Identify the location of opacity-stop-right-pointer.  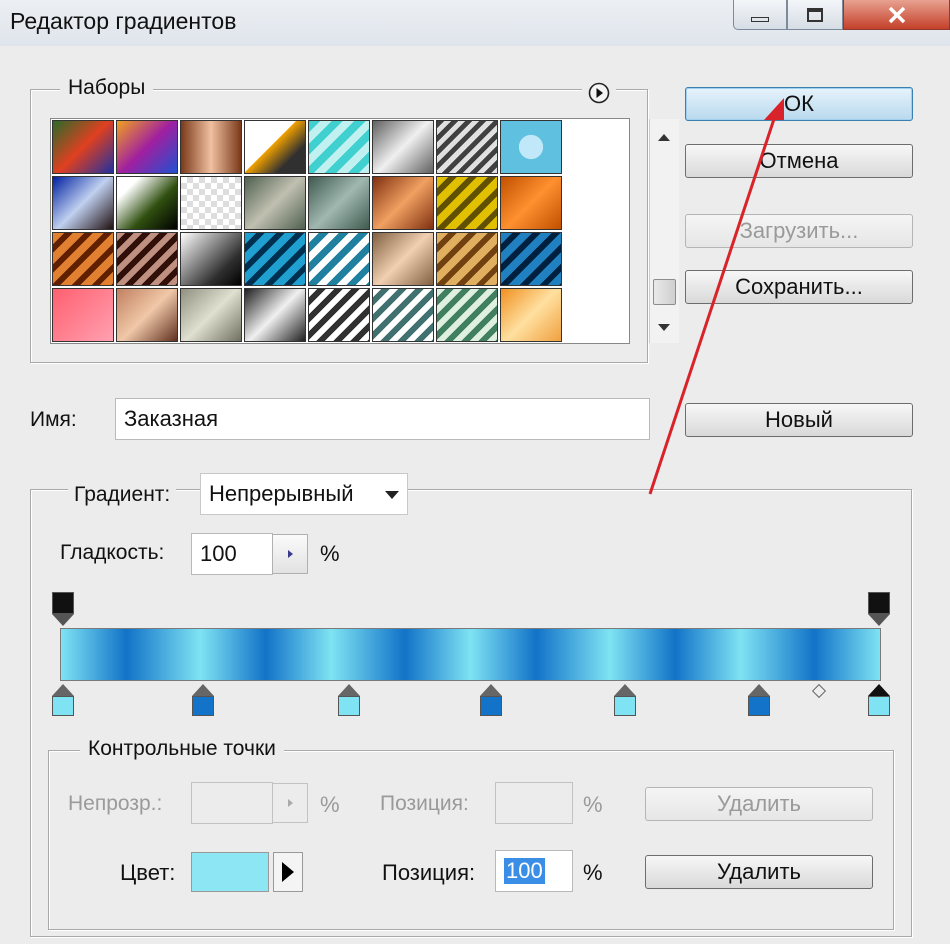
(879, 620).